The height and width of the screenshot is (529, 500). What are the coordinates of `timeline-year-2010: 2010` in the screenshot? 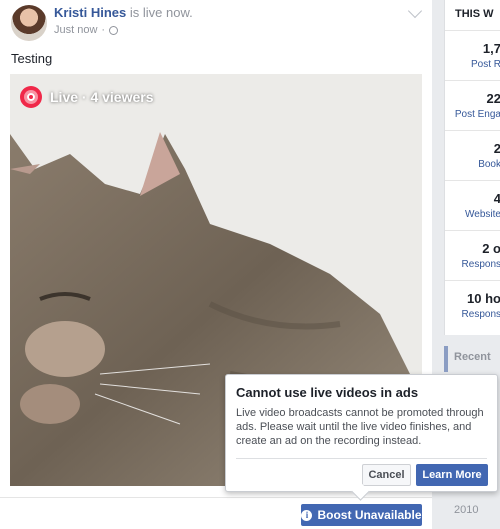 It's located at (466, 510).